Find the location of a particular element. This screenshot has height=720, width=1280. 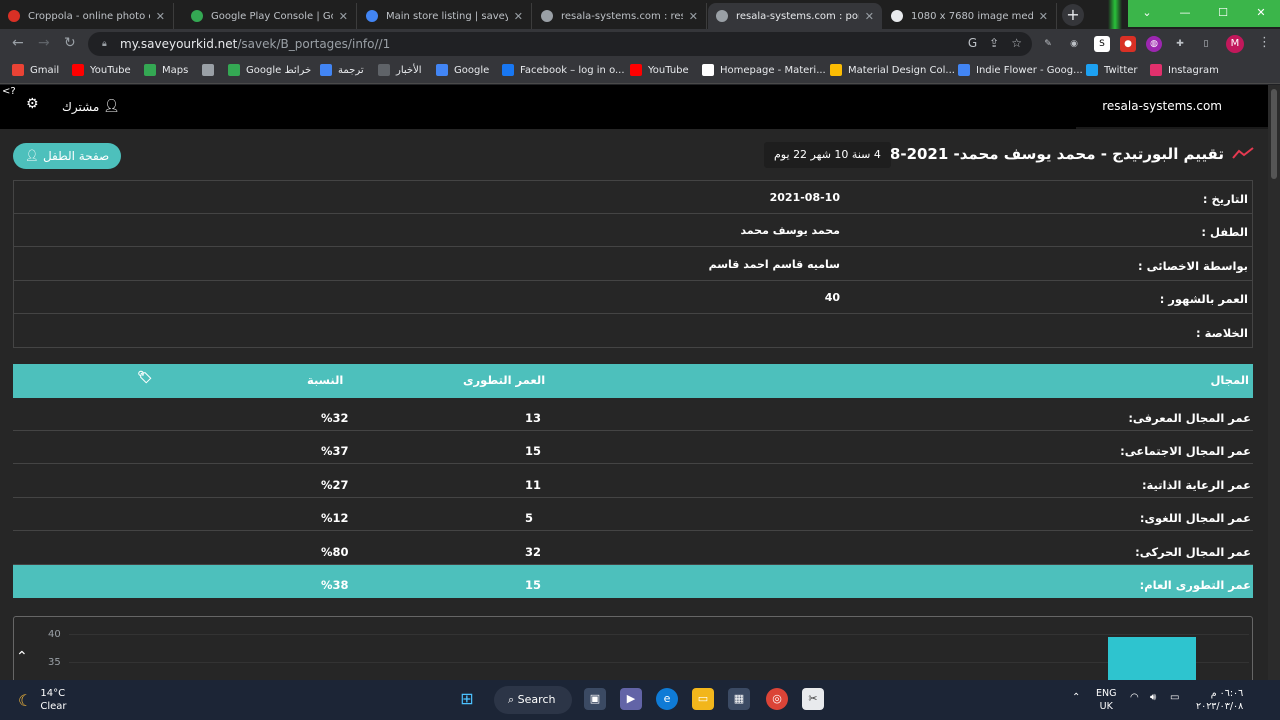

browser-tab: resala-systems.com : resala ✕ is located at coordinates (620, 16).